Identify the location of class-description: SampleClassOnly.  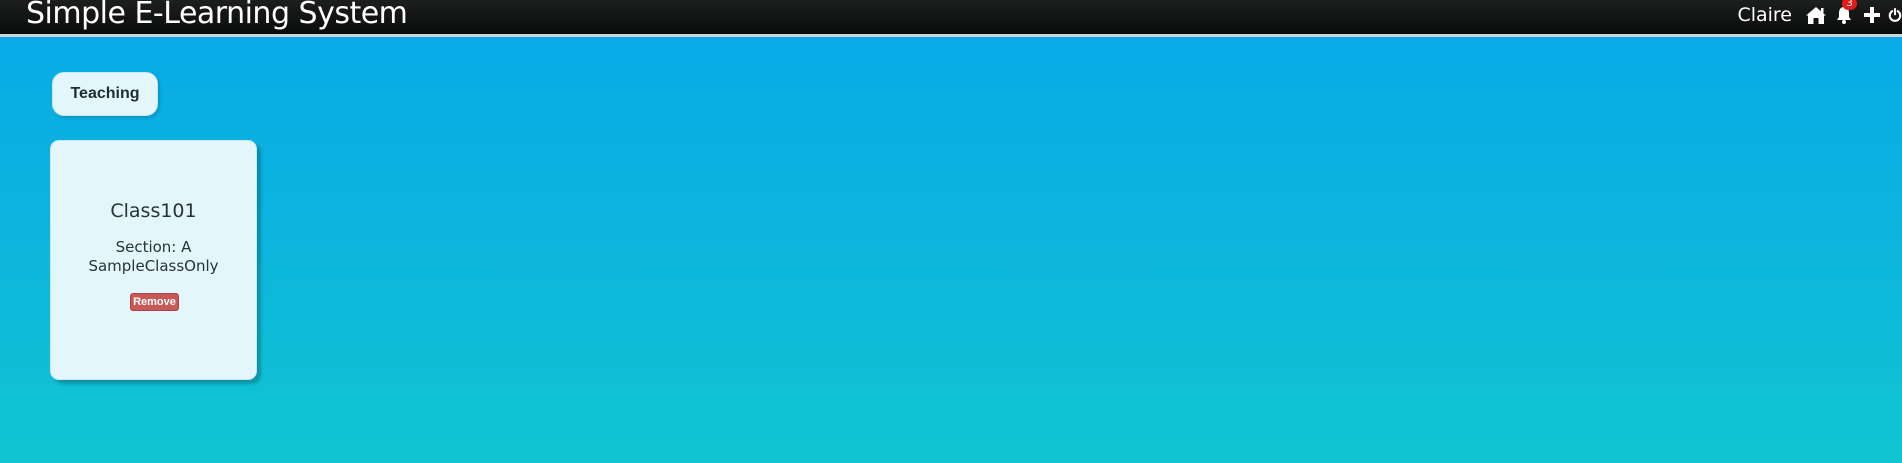
(153, 266).